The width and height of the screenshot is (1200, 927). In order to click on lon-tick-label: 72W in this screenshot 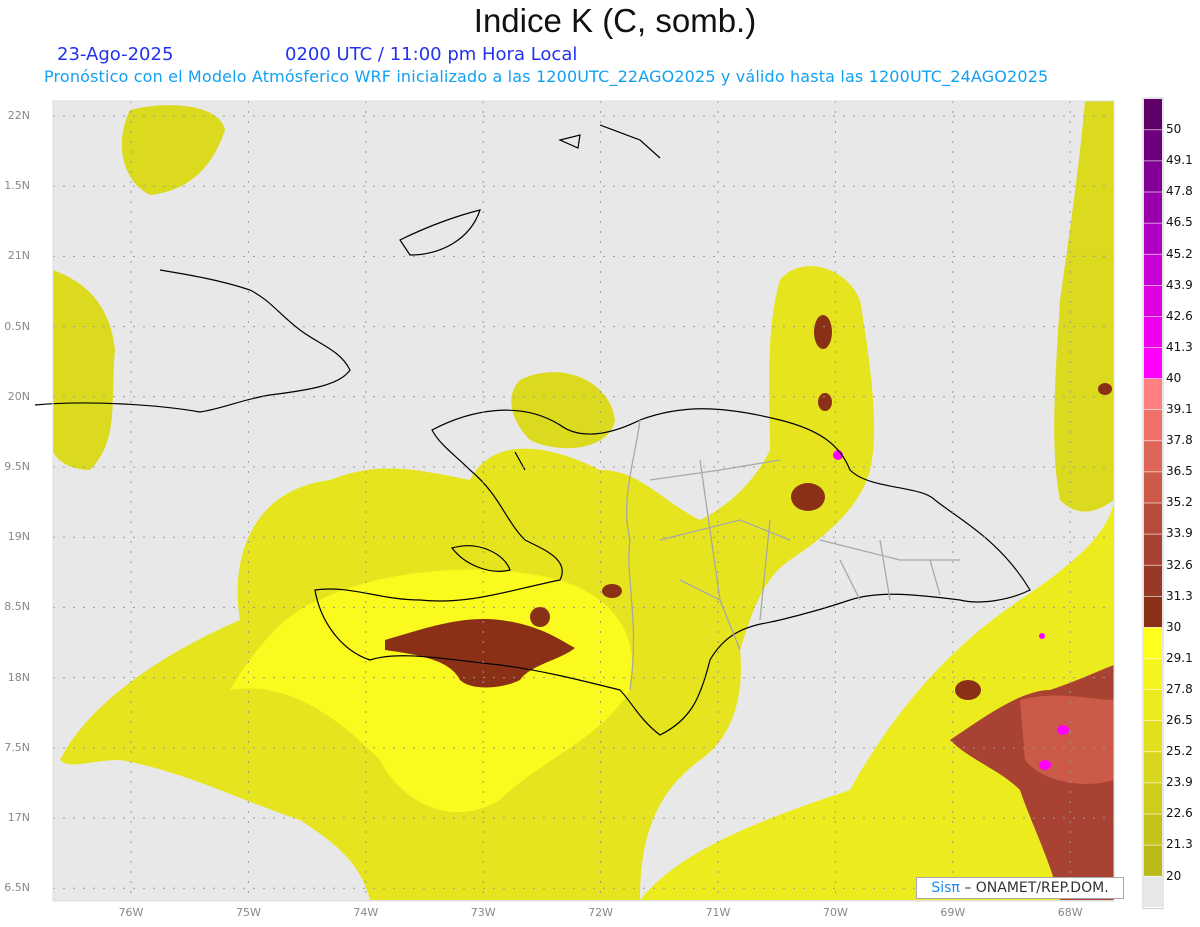, I will do `click(601, 912)`.